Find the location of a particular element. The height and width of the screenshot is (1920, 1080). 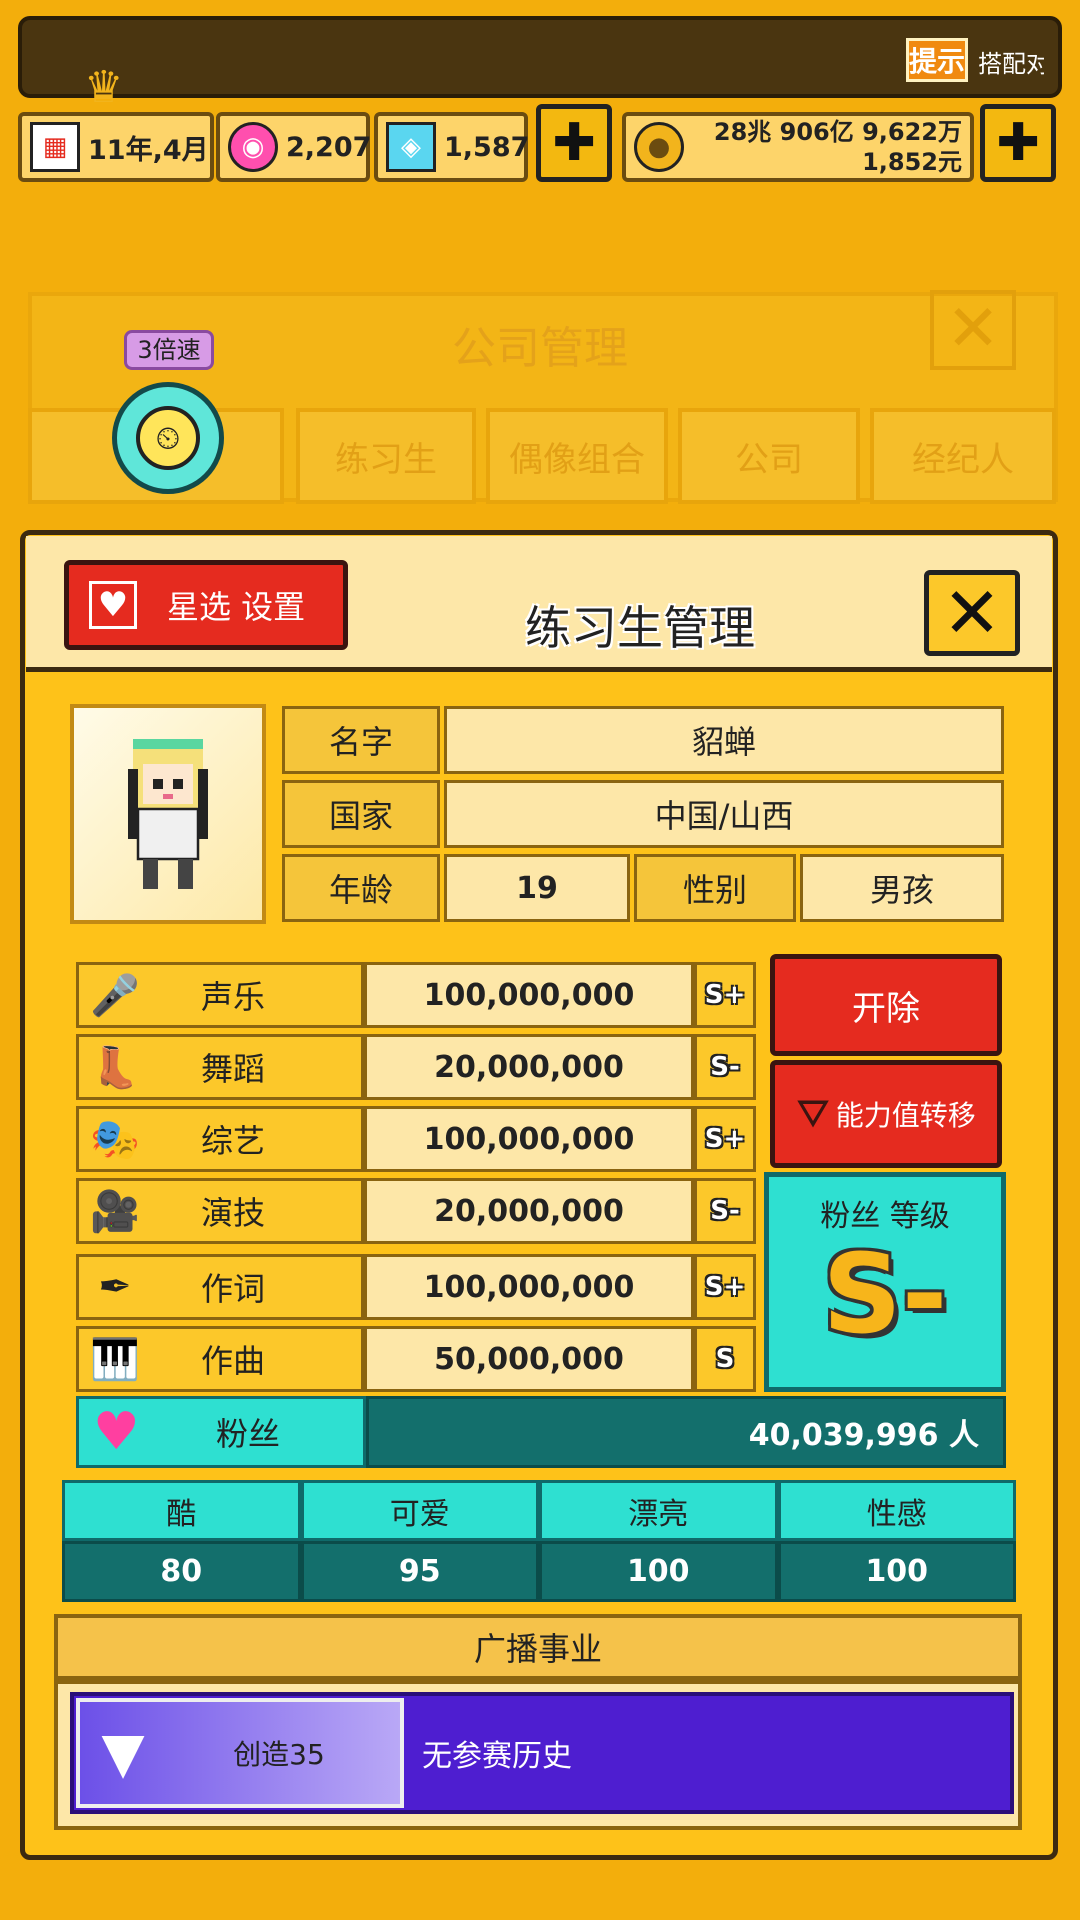

transfer-stats-button: ⛛ 能力值转移 is located at coordinates (886, 1114).